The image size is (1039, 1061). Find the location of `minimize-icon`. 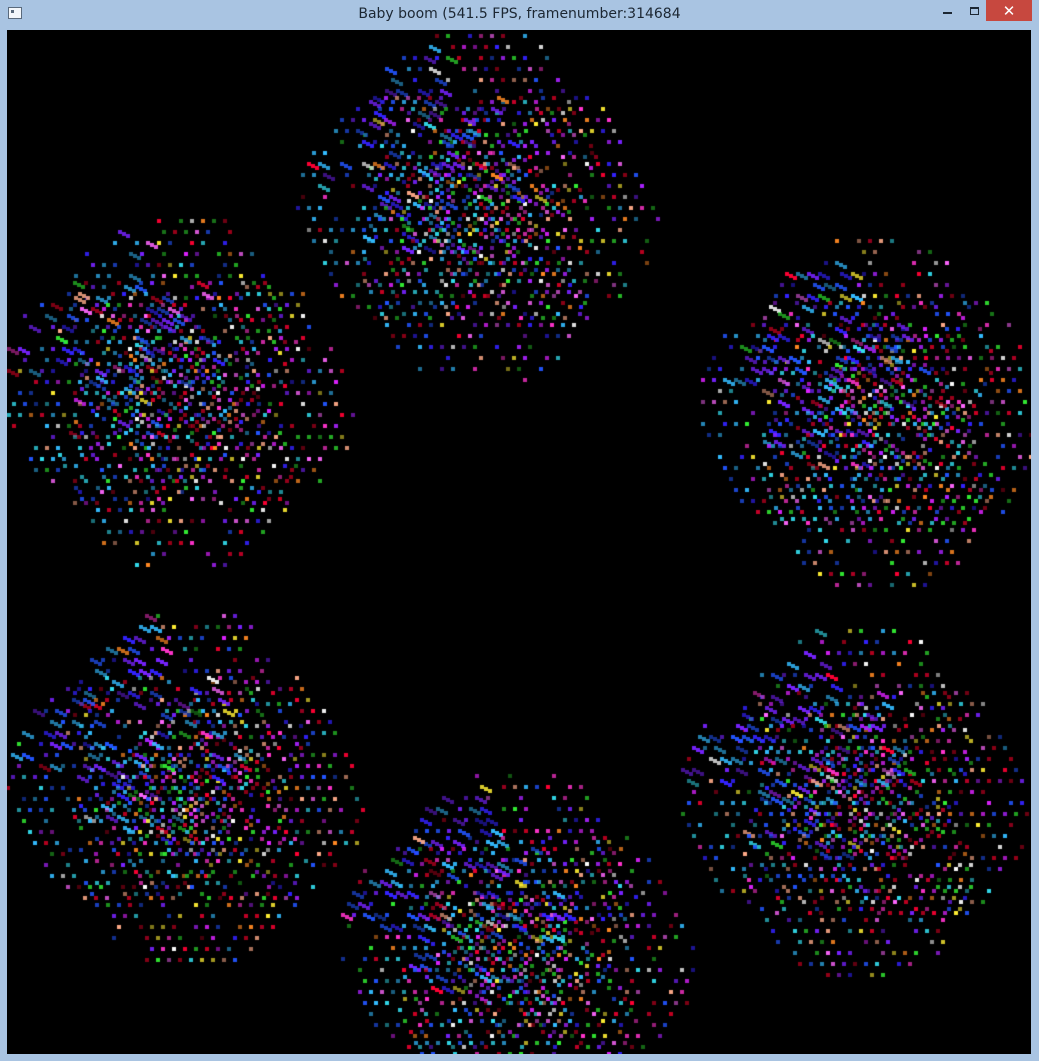

minimize-icon is located at coordinates (947, 12).